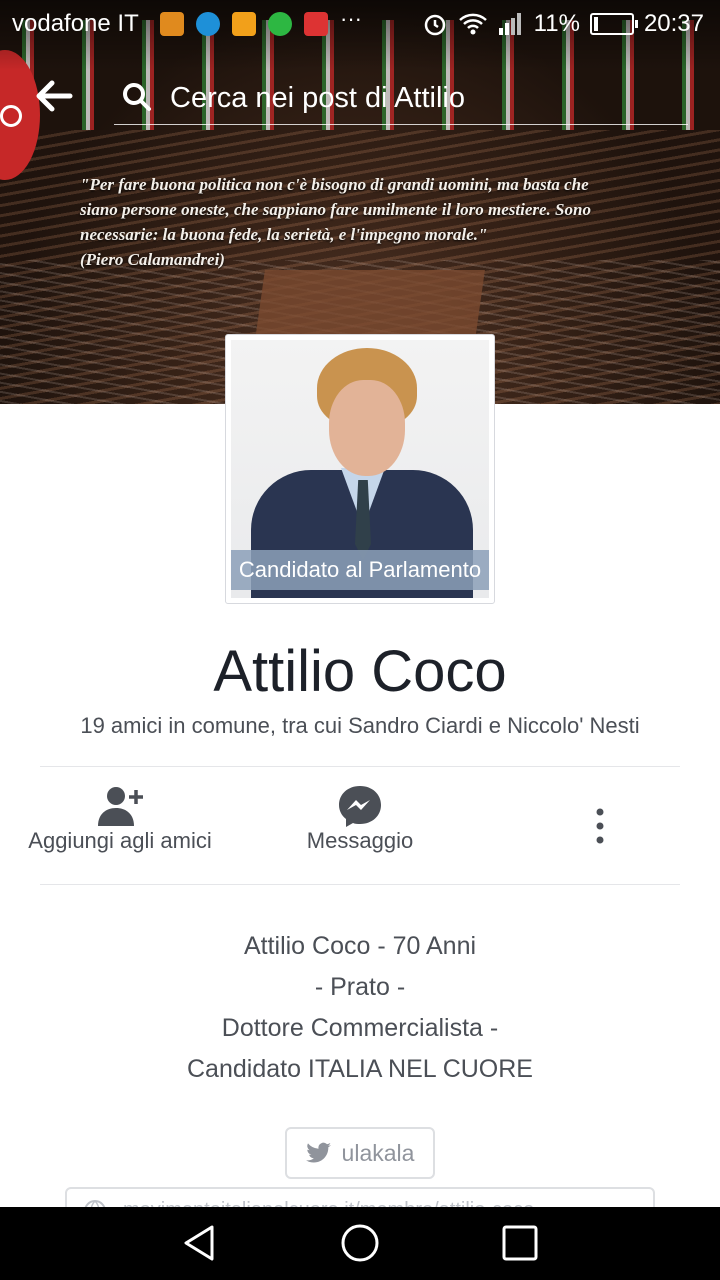  I want to click on shop-icon, so click(244, 24).